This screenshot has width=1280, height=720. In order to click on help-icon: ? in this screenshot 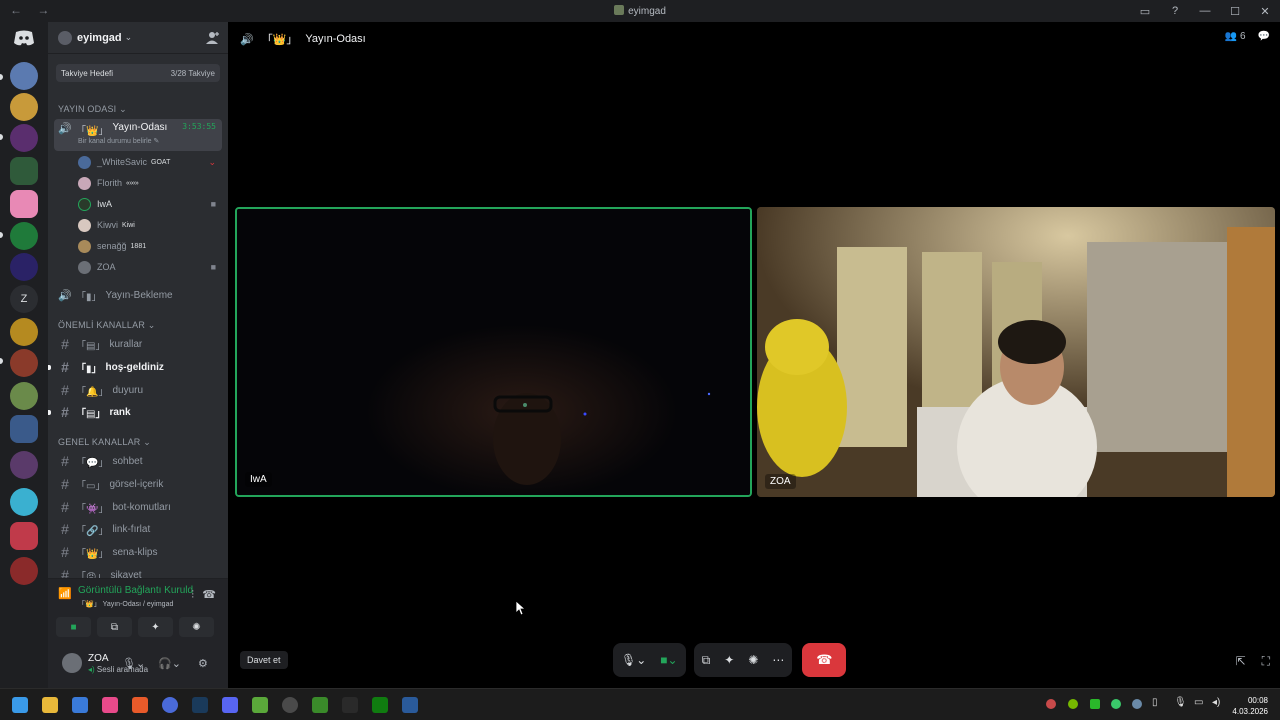, I will do `click(1175, 11)`.